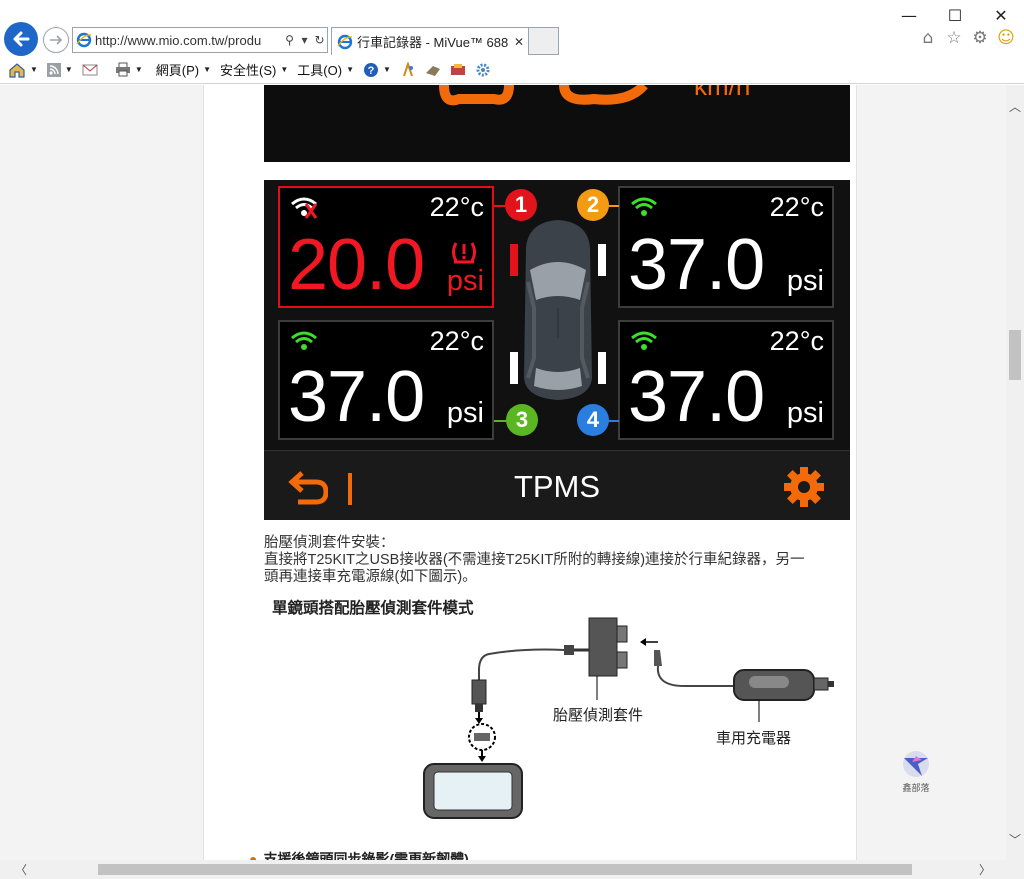 Image resolution: width=1024 pixels, height=879 pixels. What do you see at coordinates (593, 205) in the screenshot?
I see `tire-badge-2: 2` at bounding box center [593, 205].